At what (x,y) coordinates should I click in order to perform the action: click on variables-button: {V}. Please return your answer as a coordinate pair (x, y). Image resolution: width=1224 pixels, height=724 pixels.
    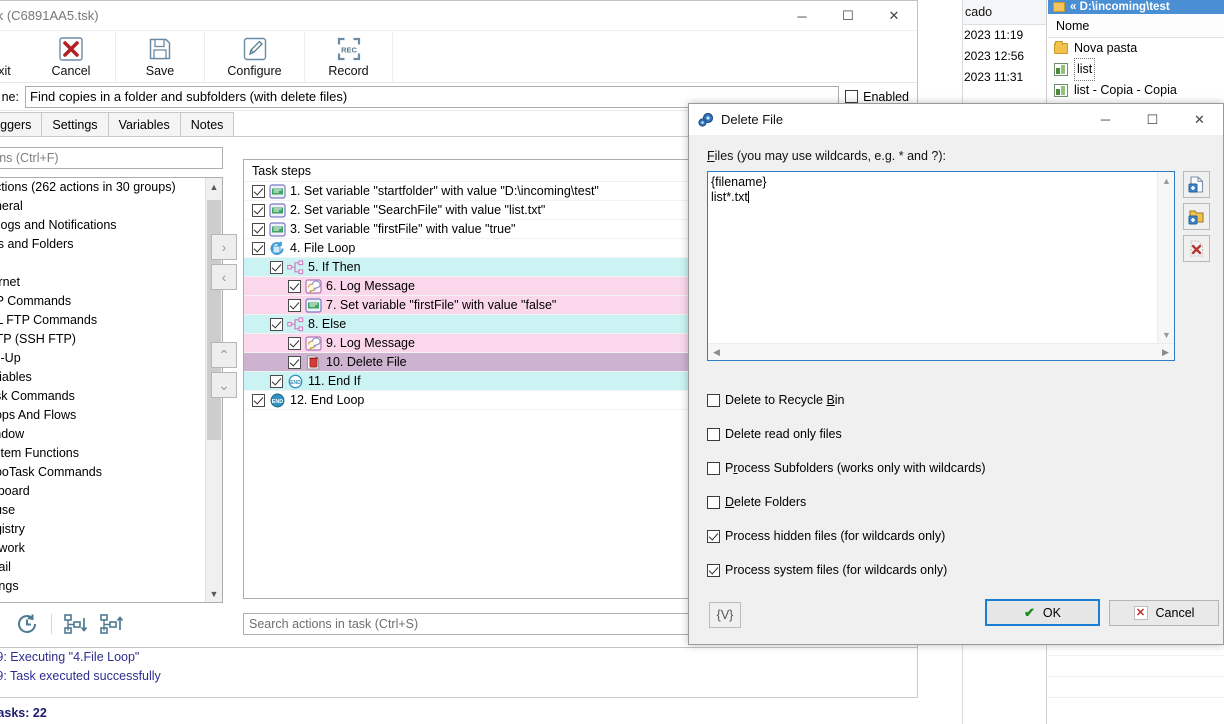
    Looking at the image, I should click on (725, 615).